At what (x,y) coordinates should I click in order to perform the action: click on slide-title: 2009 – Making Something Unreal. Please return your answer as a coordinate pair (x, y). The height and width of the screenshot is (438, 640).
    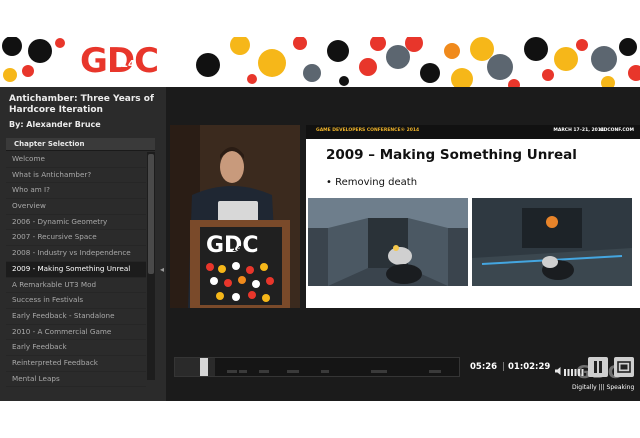
    Looking at the image, I should click on (451, 155).